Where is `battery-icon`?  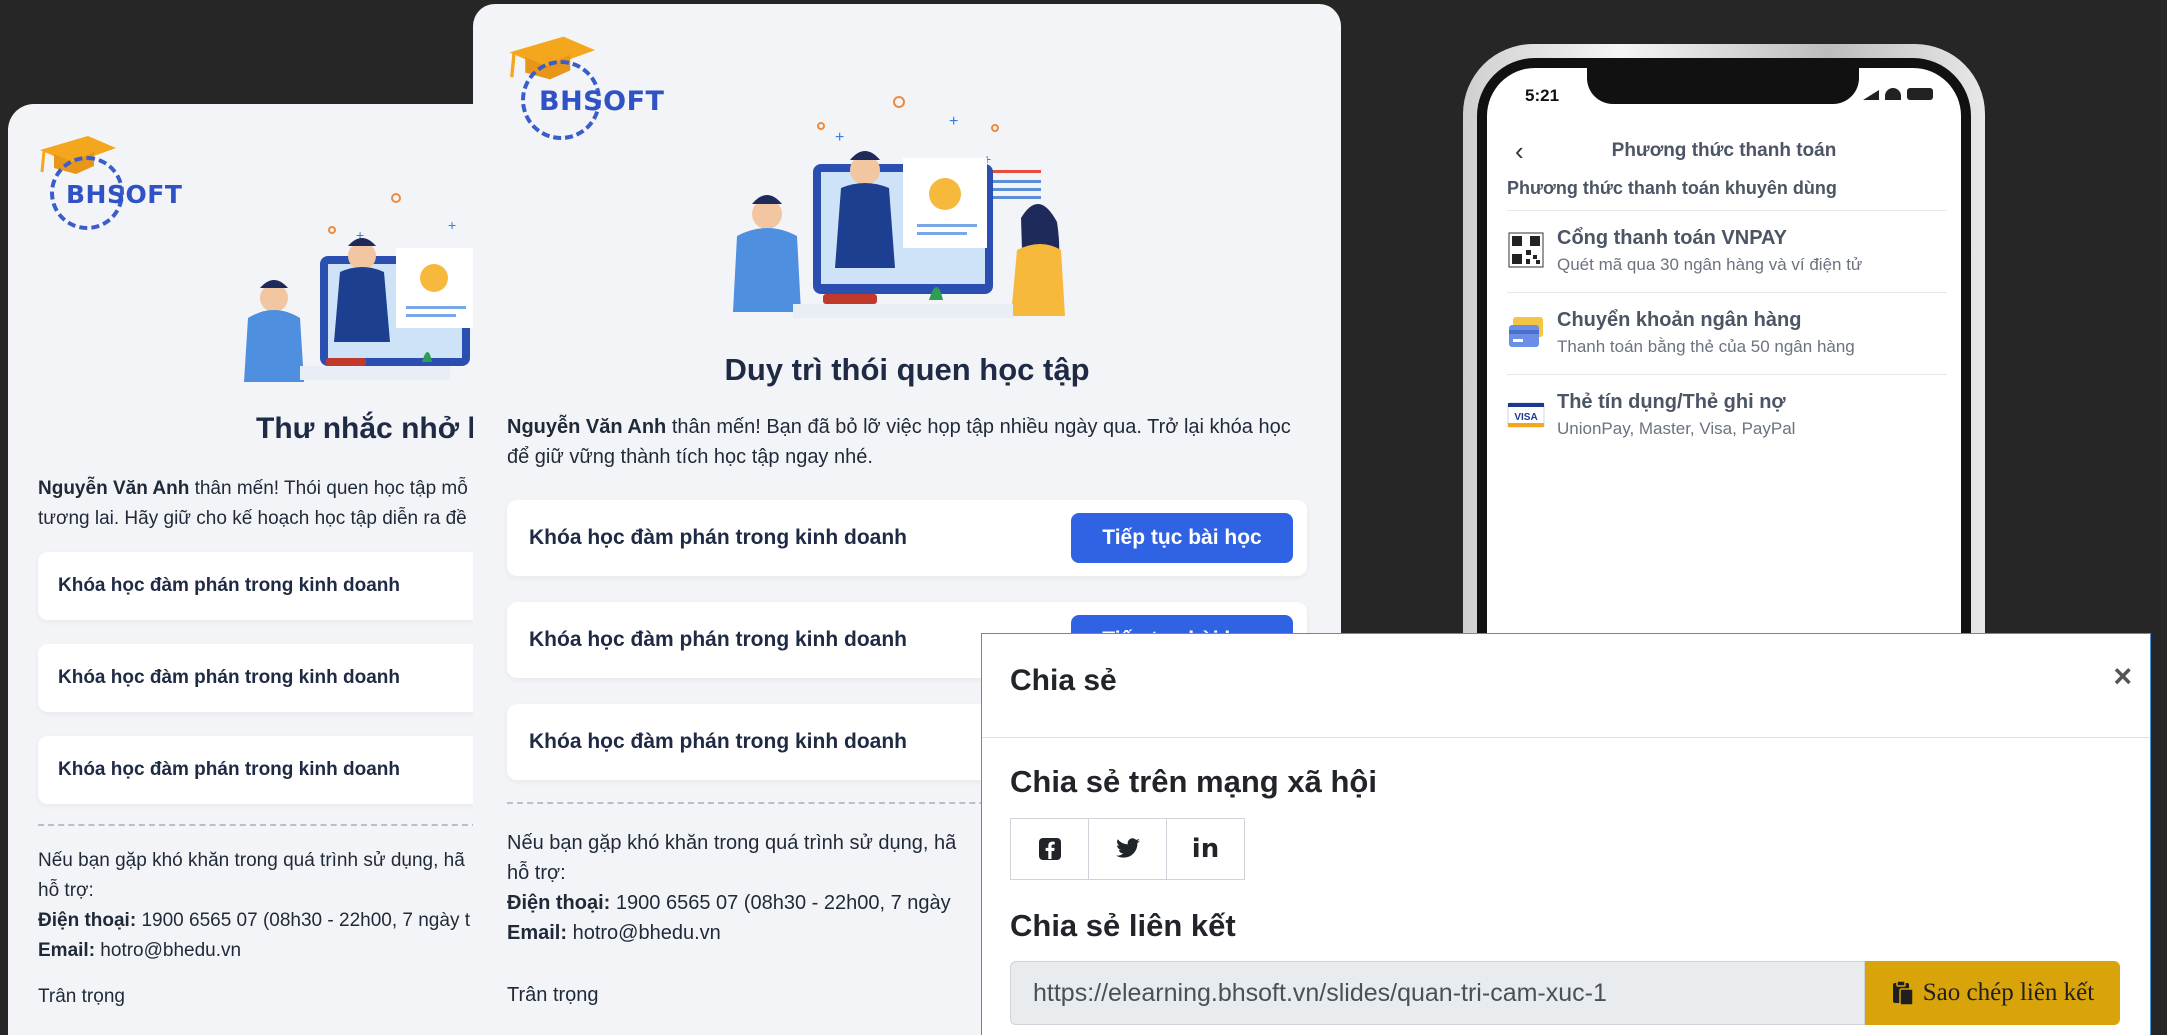 battery-icon is located at coordinates (1920, 94).